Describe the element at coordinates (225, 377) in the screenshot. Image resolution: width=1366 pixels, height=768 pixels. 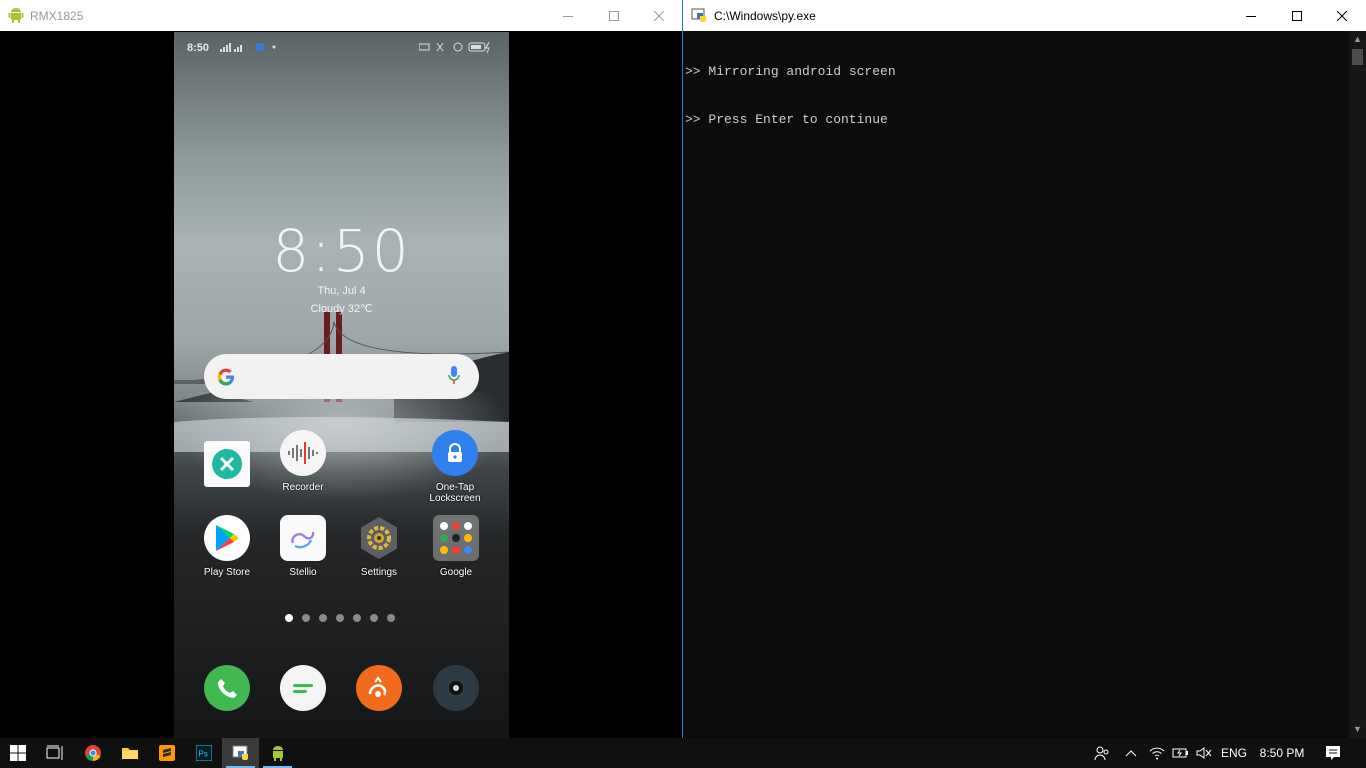
I see `google-g-icon` at that location.